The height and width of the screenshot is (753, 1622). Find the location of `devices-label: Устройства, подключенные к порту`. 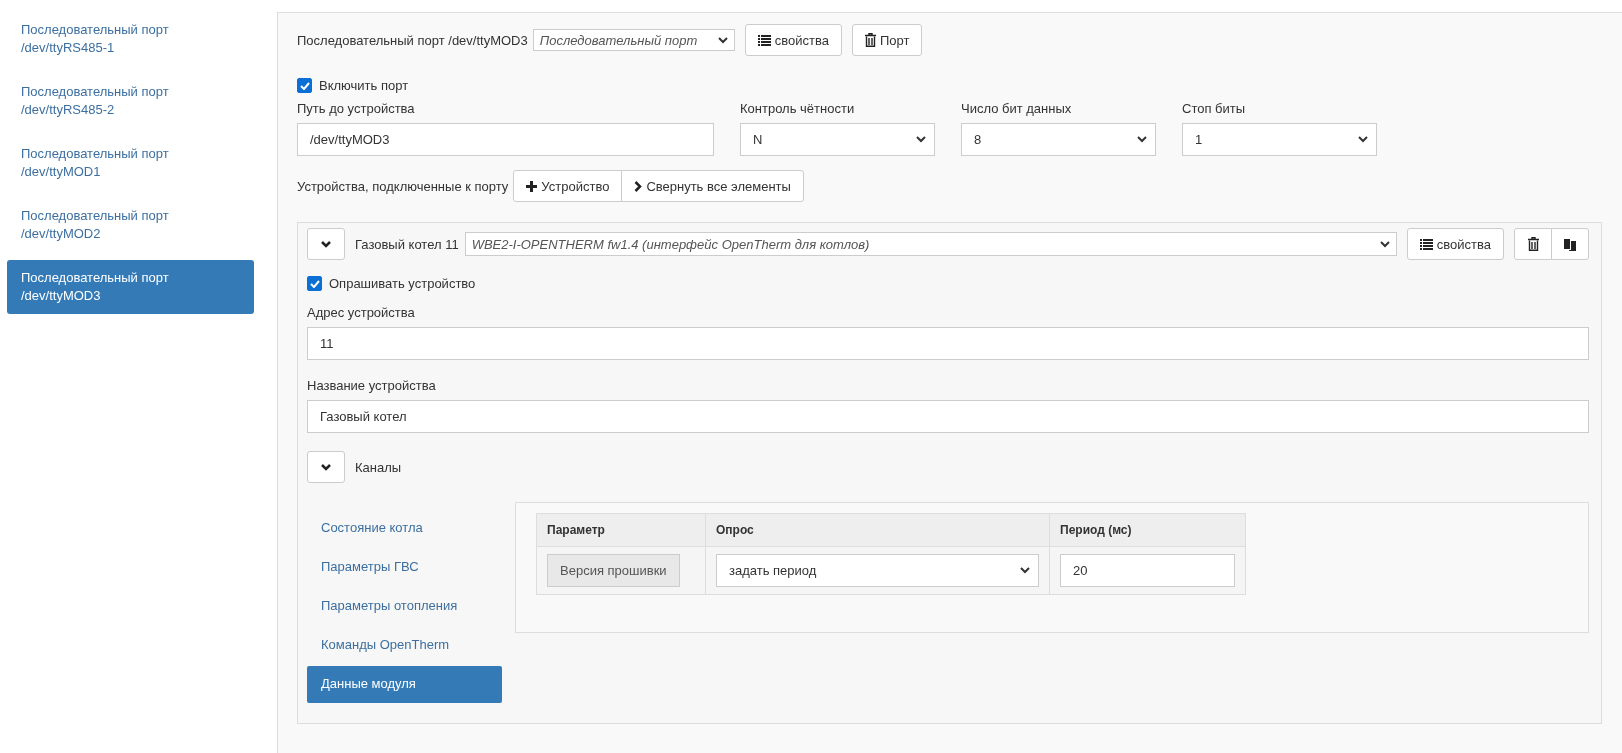

devices-label: Устройства, подключенные к порту is located at coordinates (403, 186).